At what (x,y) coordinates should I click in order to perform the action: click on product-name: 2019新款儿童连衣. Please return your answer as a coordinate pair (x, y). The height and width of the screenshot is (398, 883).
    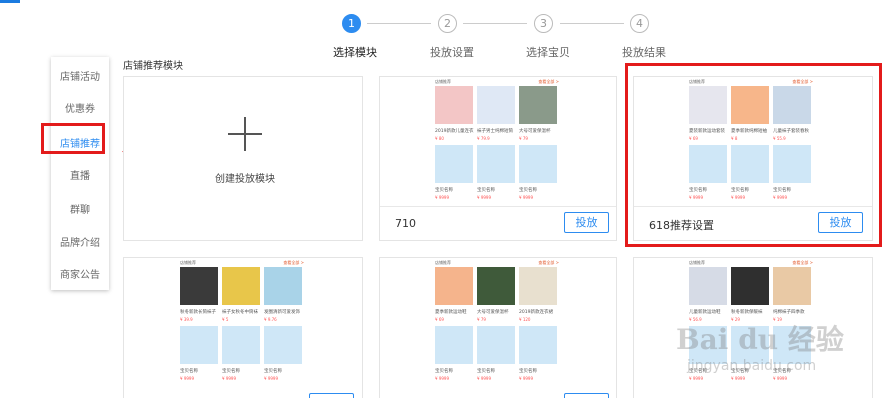
    Looking at the image, I should click on (454, 131).